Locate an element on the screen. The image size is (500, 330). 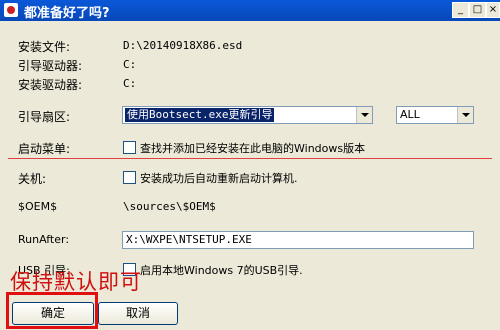
boot-sector-scope-value: ALL is located at coordinates (410, 114).